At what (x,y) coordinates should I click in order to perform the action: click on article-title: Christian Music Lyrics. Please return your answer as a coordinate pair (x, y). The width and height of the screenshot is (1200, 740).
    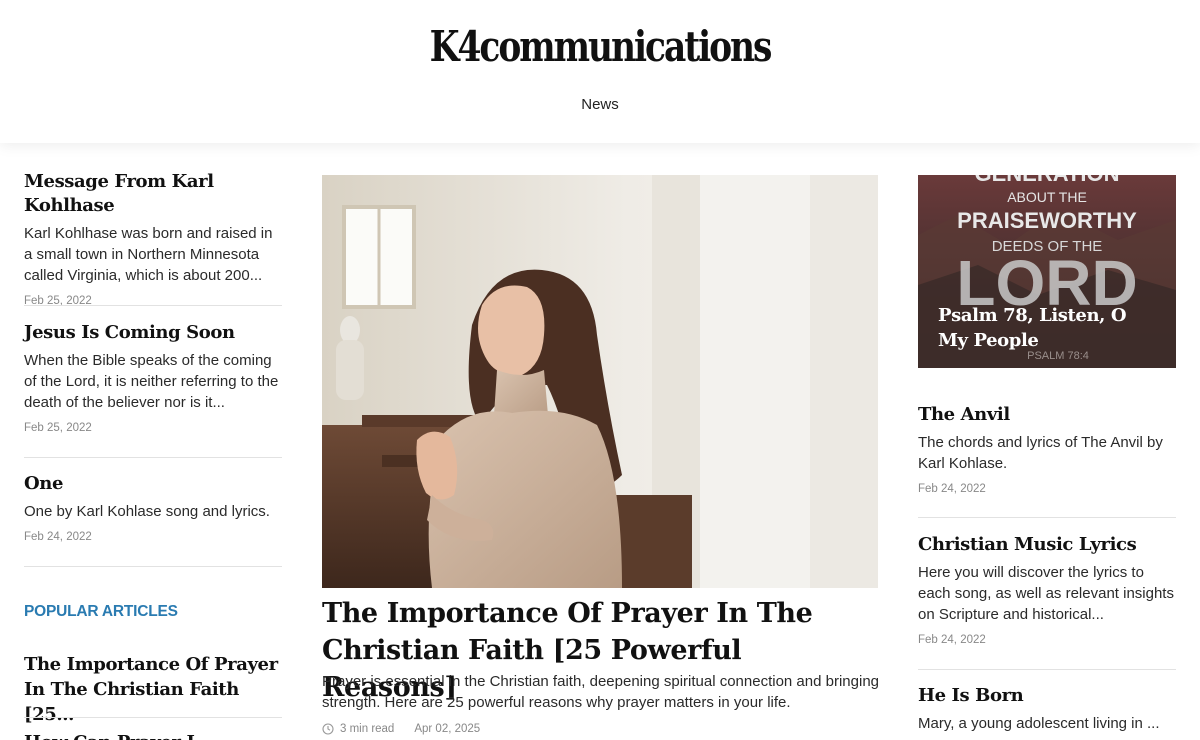
    Looking at the image, I should click on (1047, 545).